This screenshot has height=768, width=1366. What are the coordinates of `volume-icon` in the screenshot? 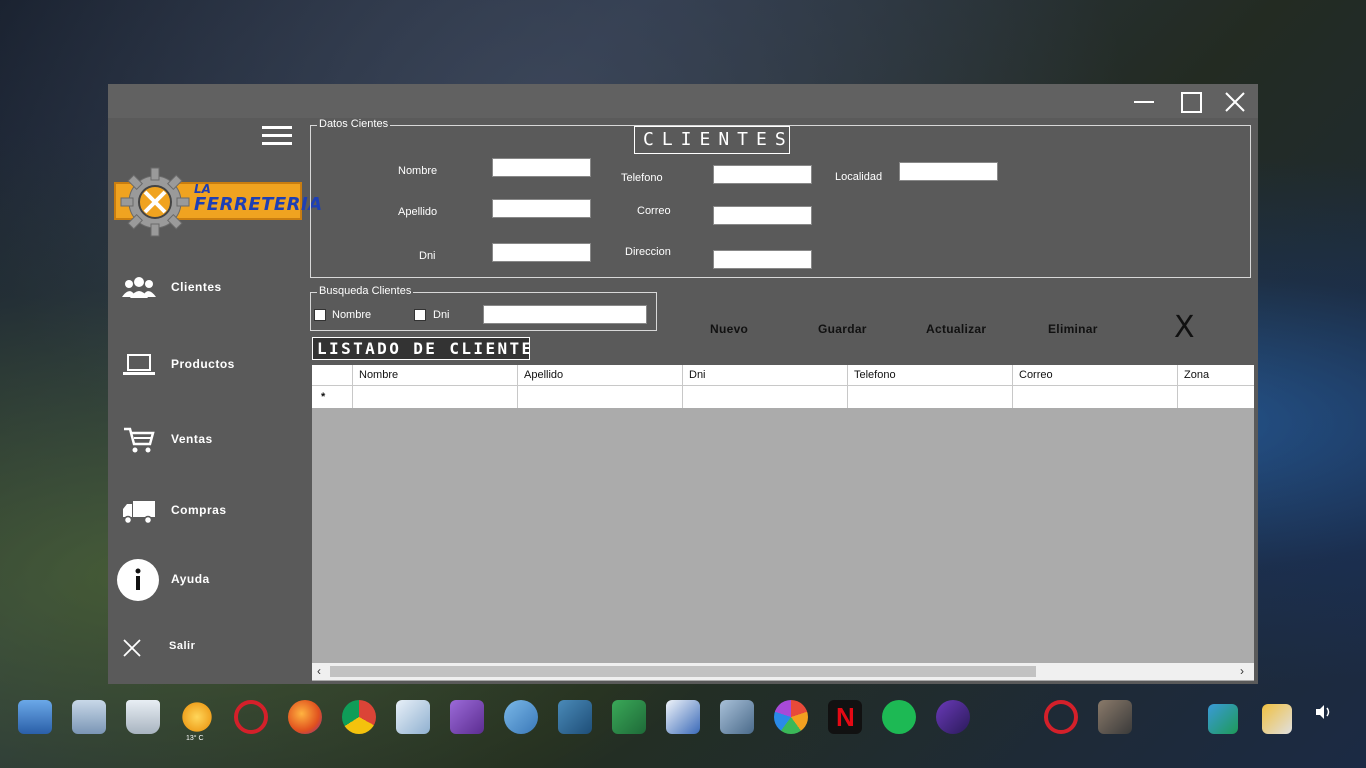 It's located at (1324, 712).